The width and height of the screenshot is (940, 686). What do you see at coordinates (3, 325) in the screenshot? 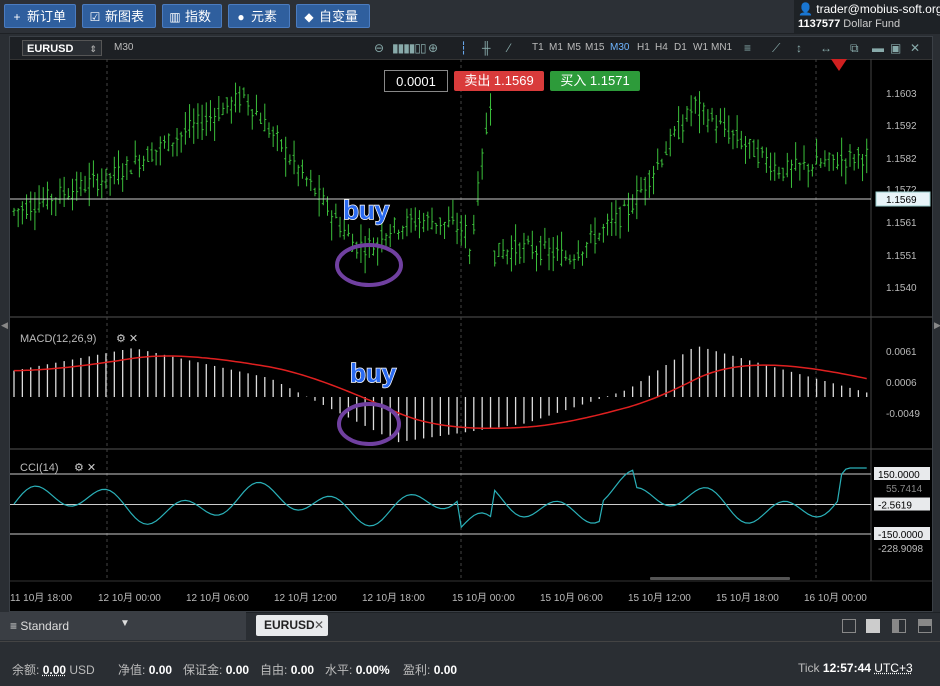
I see `left-collapse-handle: ◀` at bounding box center [3, 325].